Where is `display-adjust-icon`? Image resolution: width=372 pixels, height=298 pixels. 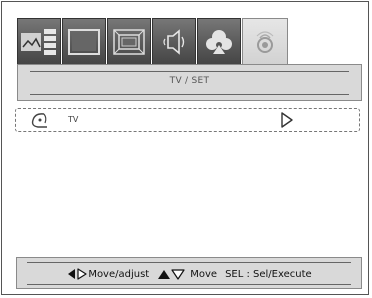
display-adjust-icon is located at coordinates (129, 41).